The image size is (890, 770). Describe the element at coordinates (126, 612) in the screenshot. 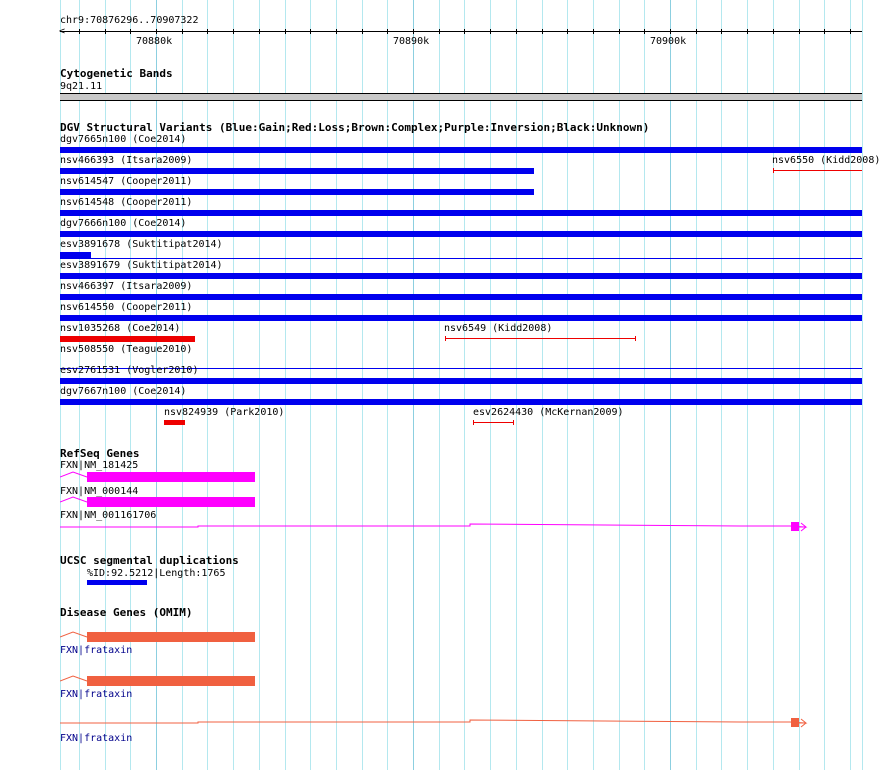

I see `track-title-omim: Disease Genes (OMIM)` at that location.